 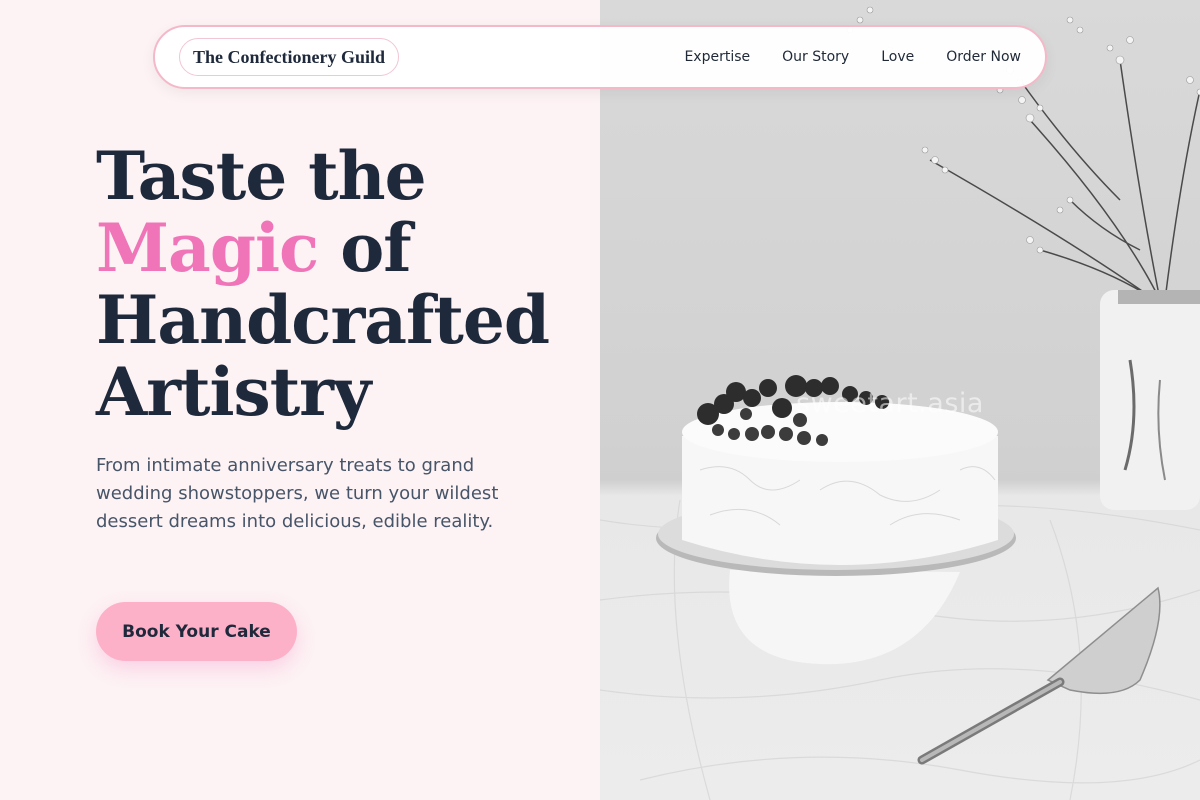 What do you see at coordinates (233, 392) in the screenshot?
I see `hero-heading-line4: Artistry` at bounding box center [233, 392].